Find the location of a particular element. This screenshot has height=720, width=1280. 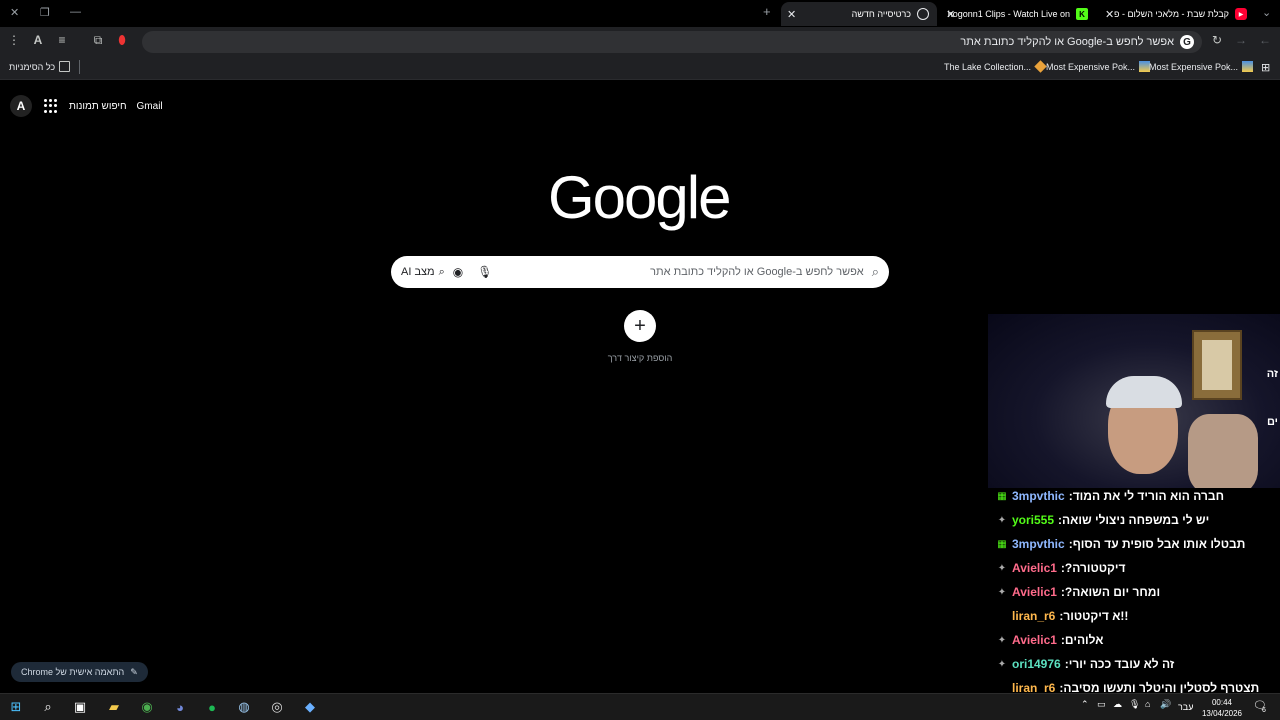

menu-icon: ⋮ is located at coordinates (14, 40).